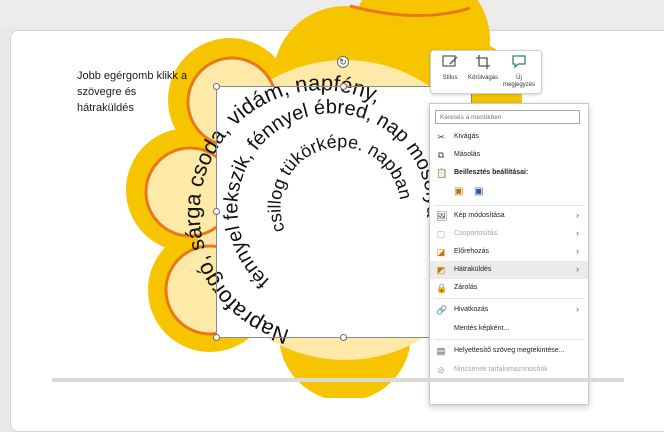 Image resolution: width=664 pixels, height=432 pixels. Describe the element at coordinates (473, 269) in the screenshot. I see `menu-item-label: Hátraküldés` at that location.